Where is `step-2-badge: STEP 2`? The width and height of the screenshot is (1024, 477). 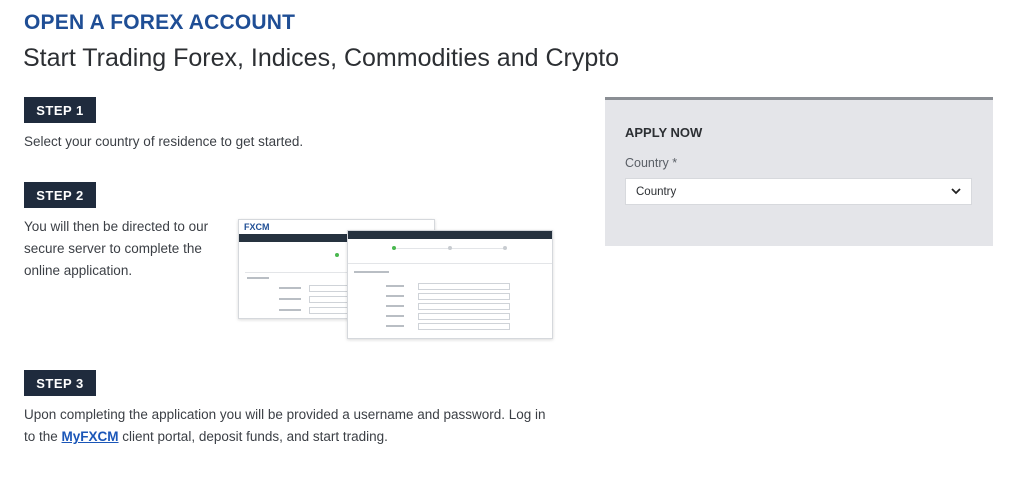 step-2-badge: STEP 2 is located at coordinates (60, 195).